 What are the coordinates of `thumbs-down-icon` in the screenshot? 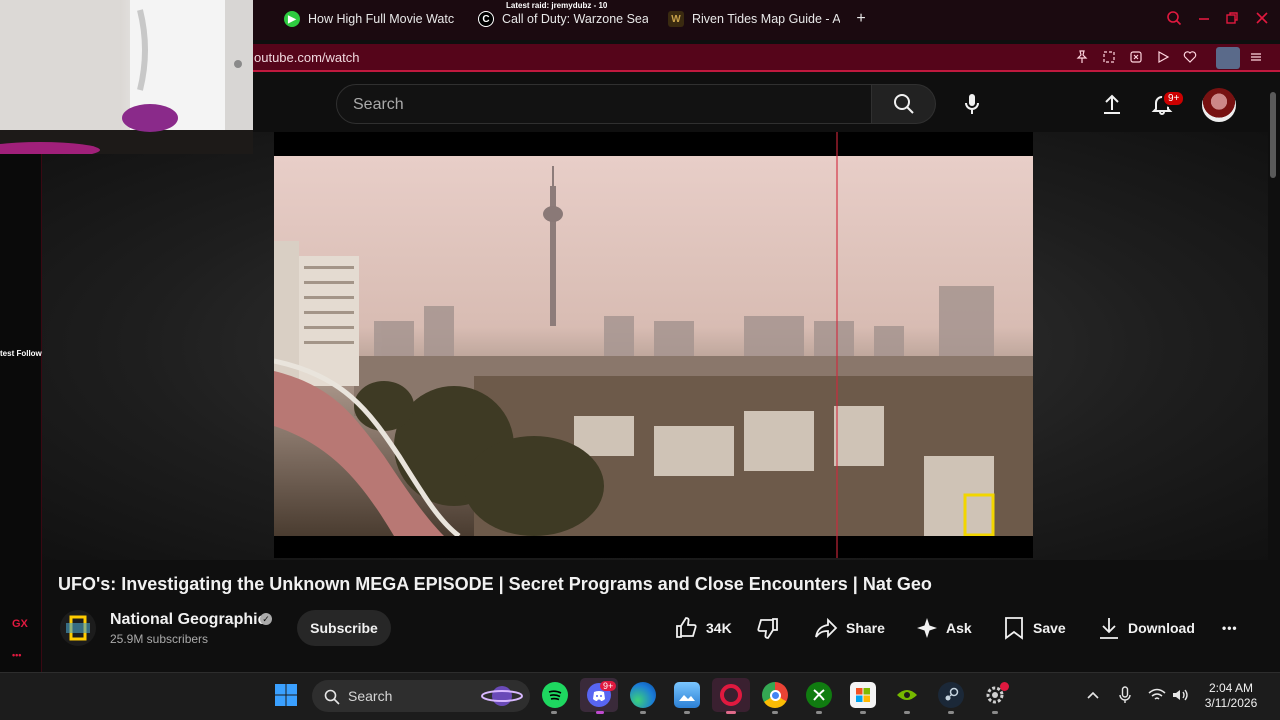 It's located at (767, 628).